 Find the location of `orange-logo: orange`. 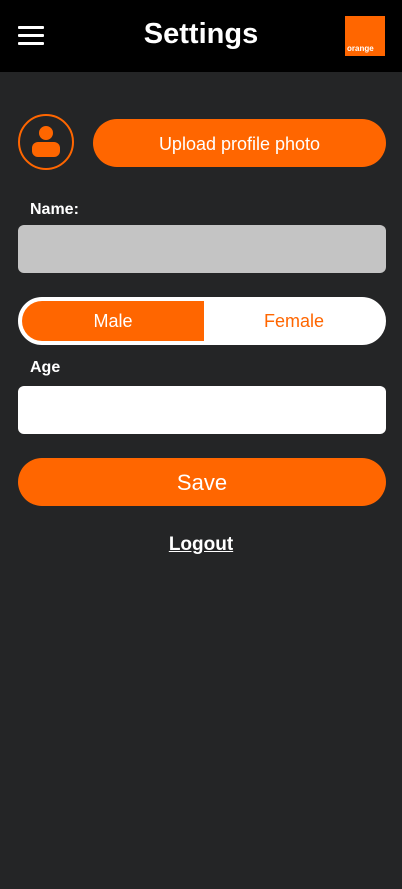

orange-logo: orange is located at coordinates (365, 36).